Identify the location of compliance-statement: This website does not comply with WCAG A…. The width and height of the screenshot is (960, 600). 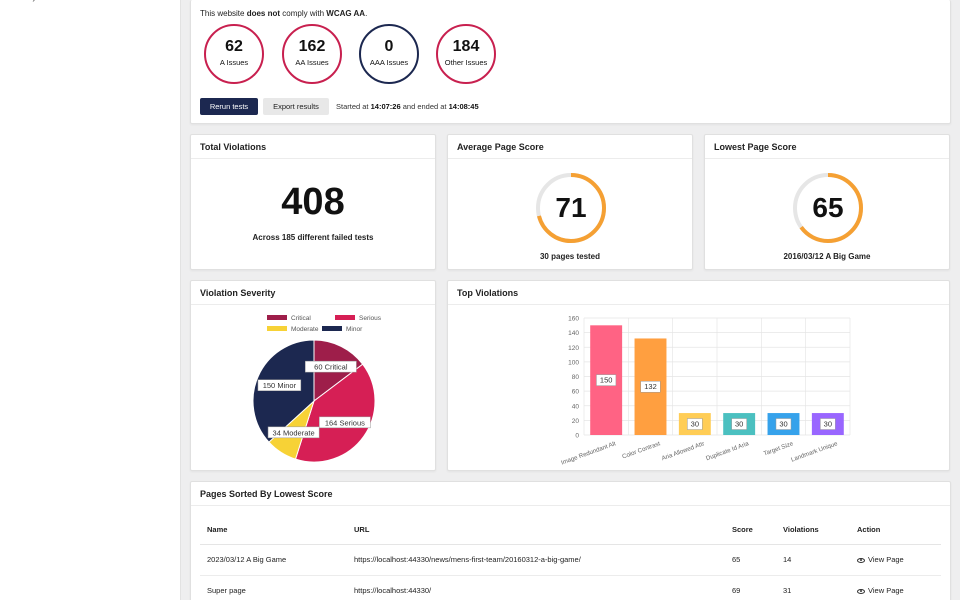
(284, 13).